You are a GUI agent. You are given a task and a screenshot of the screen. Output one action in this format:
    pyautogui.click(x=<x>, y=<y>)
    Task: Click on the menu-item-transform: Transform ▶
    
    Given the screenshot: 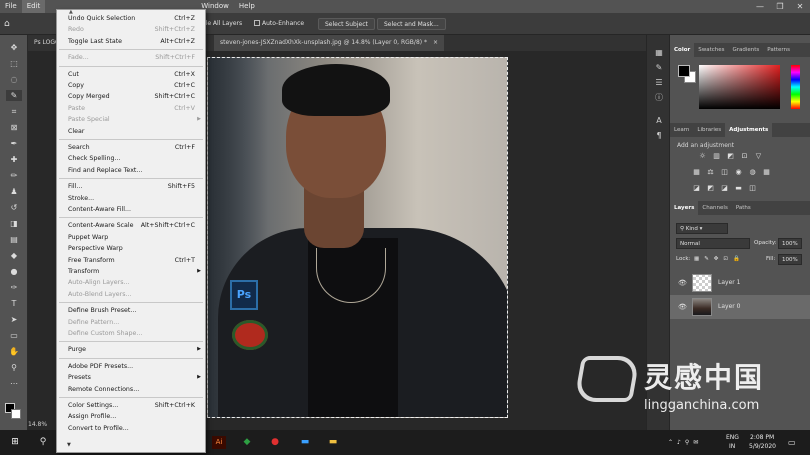 What is the action you would take?
    pyautogui.click(x=131, y=271)
    